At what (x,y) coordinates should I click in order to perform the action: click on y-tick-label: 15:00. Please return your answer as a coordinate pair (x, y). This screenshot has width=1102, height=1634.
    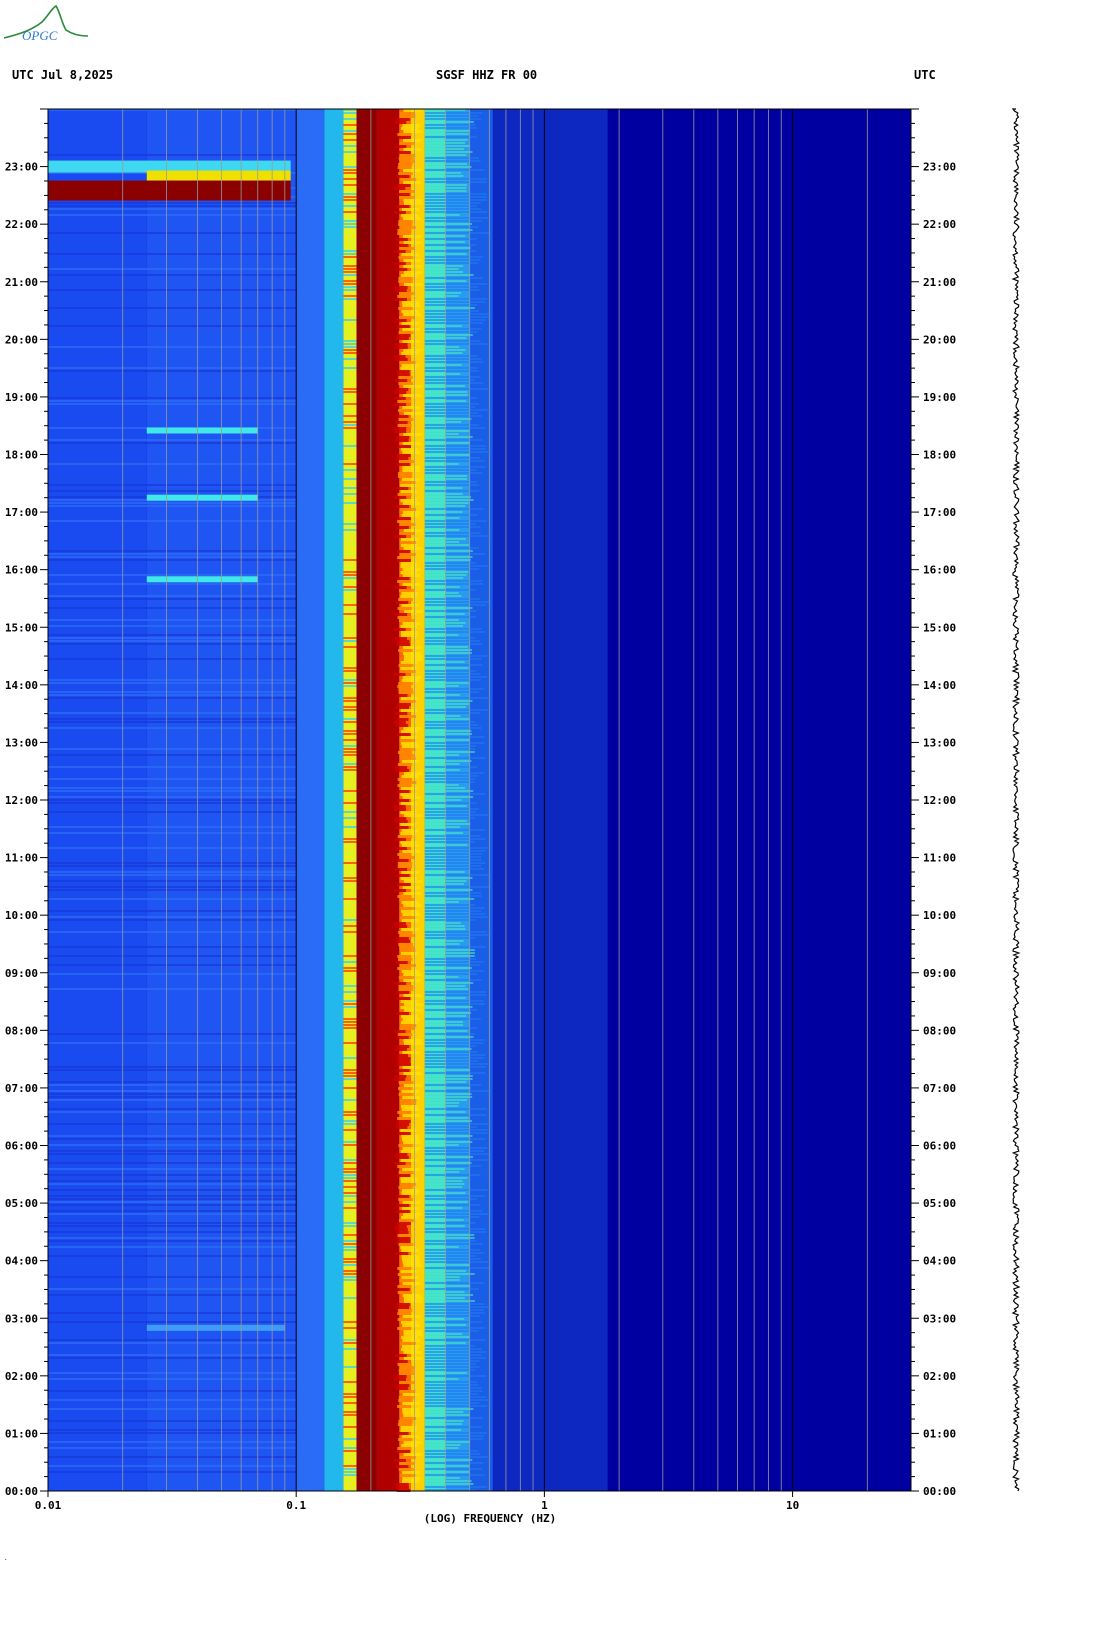
    Looking at the image, I should click on (21, 627).